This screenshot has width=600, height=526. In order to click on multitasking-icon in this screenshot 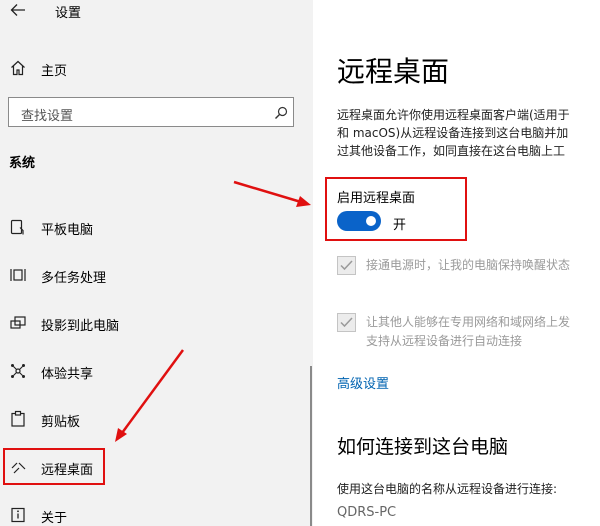, I will do `click(18, 275)`.